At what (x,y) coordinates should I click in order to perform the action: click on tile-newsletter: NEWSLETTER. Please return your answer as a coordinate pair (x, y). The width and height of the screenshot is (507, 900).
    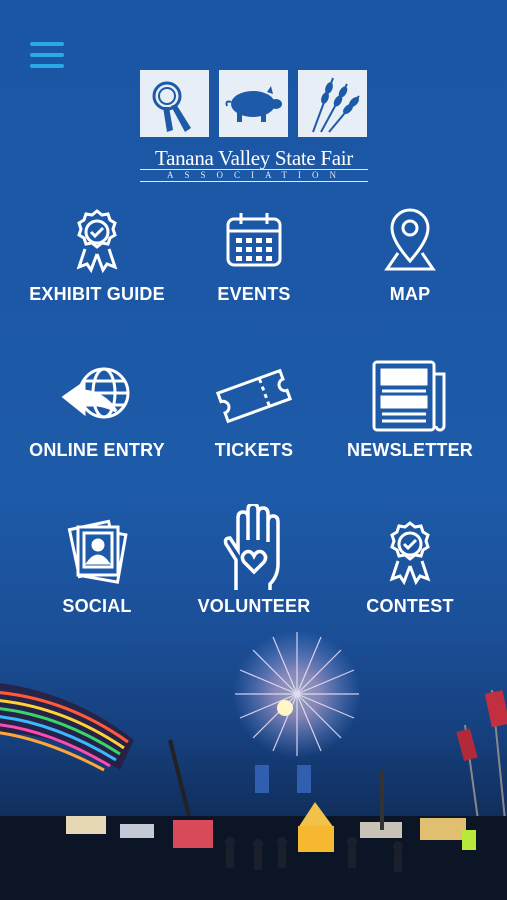
    Looking at the image, I should click on (410, 416).